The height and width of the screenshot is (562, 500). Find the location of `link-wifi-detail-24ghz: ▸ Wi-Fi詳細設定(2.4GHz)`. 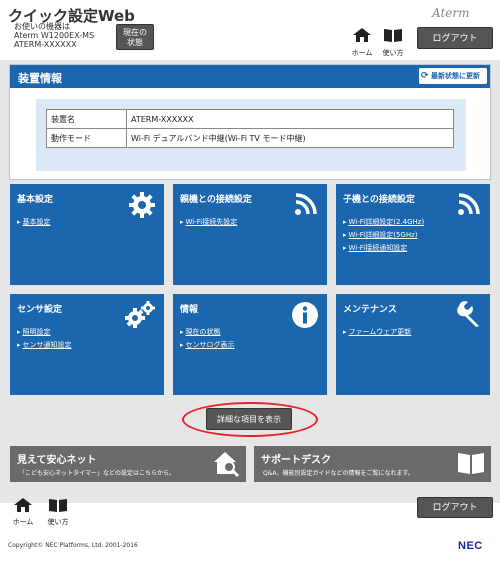

link-wifi-detail-24ghz: ▸ Wi-Fi詳細設定(2.4GHz) is located at coordinates (383, 222).